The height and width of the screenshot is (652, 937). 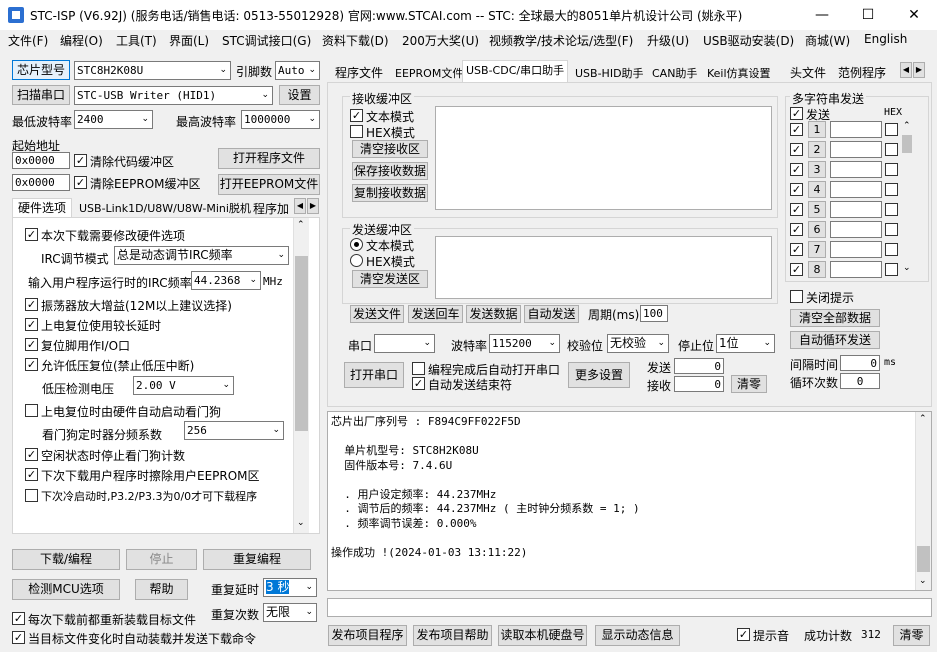 I want to click on start-address-input-1: 0x0000, so click(x=41, y=160).